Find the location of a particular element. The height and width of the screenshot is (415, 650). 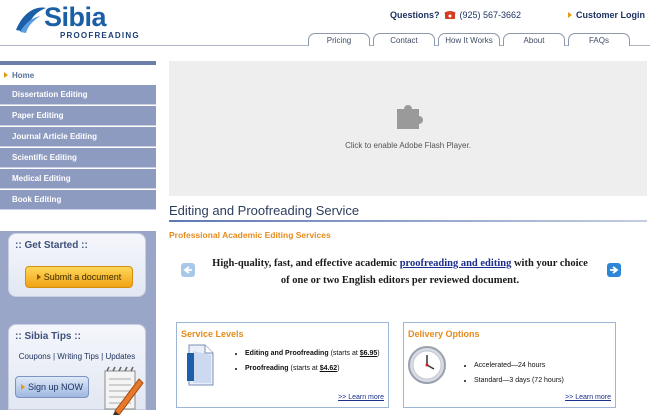

flash-enable-text: Click to enable Adobe Flash Player. is located at coordinates (408, 145).